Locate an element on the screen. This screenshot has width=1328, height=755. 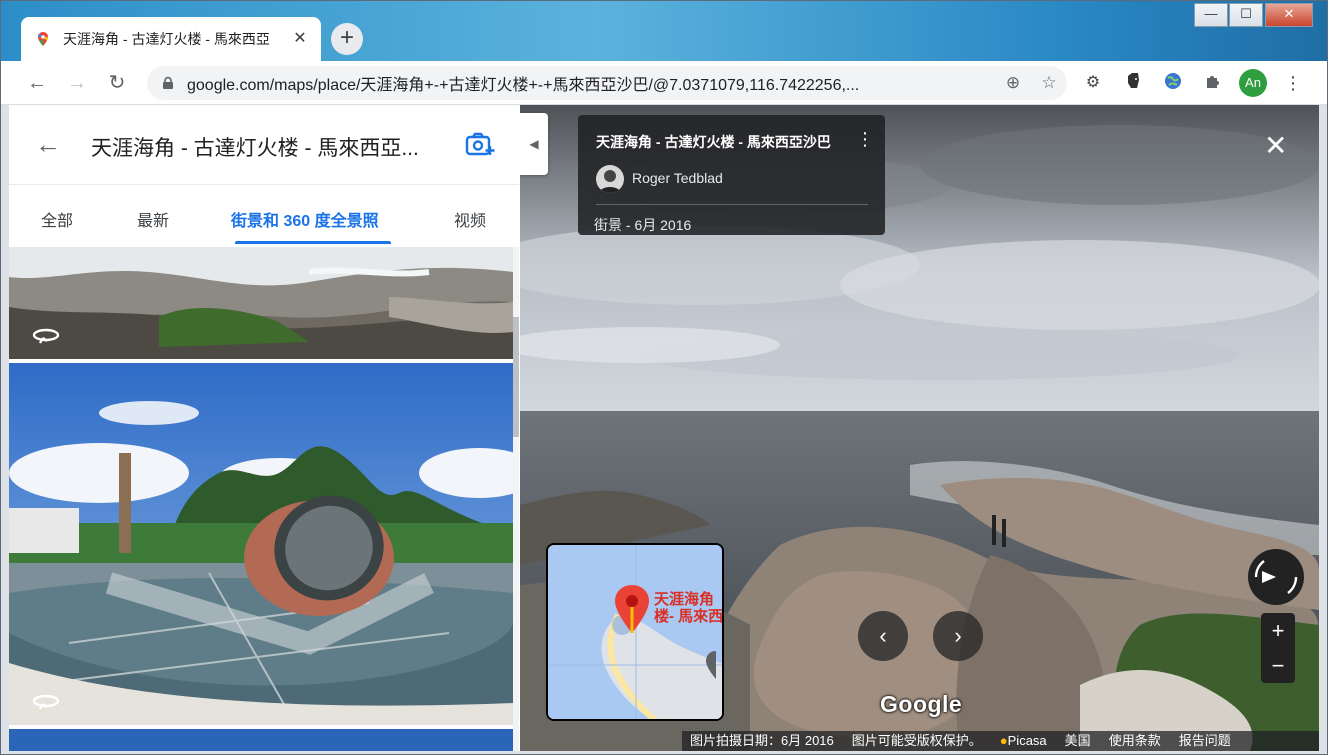
evernote-extension-icon is located at coordinates (1133, 83).